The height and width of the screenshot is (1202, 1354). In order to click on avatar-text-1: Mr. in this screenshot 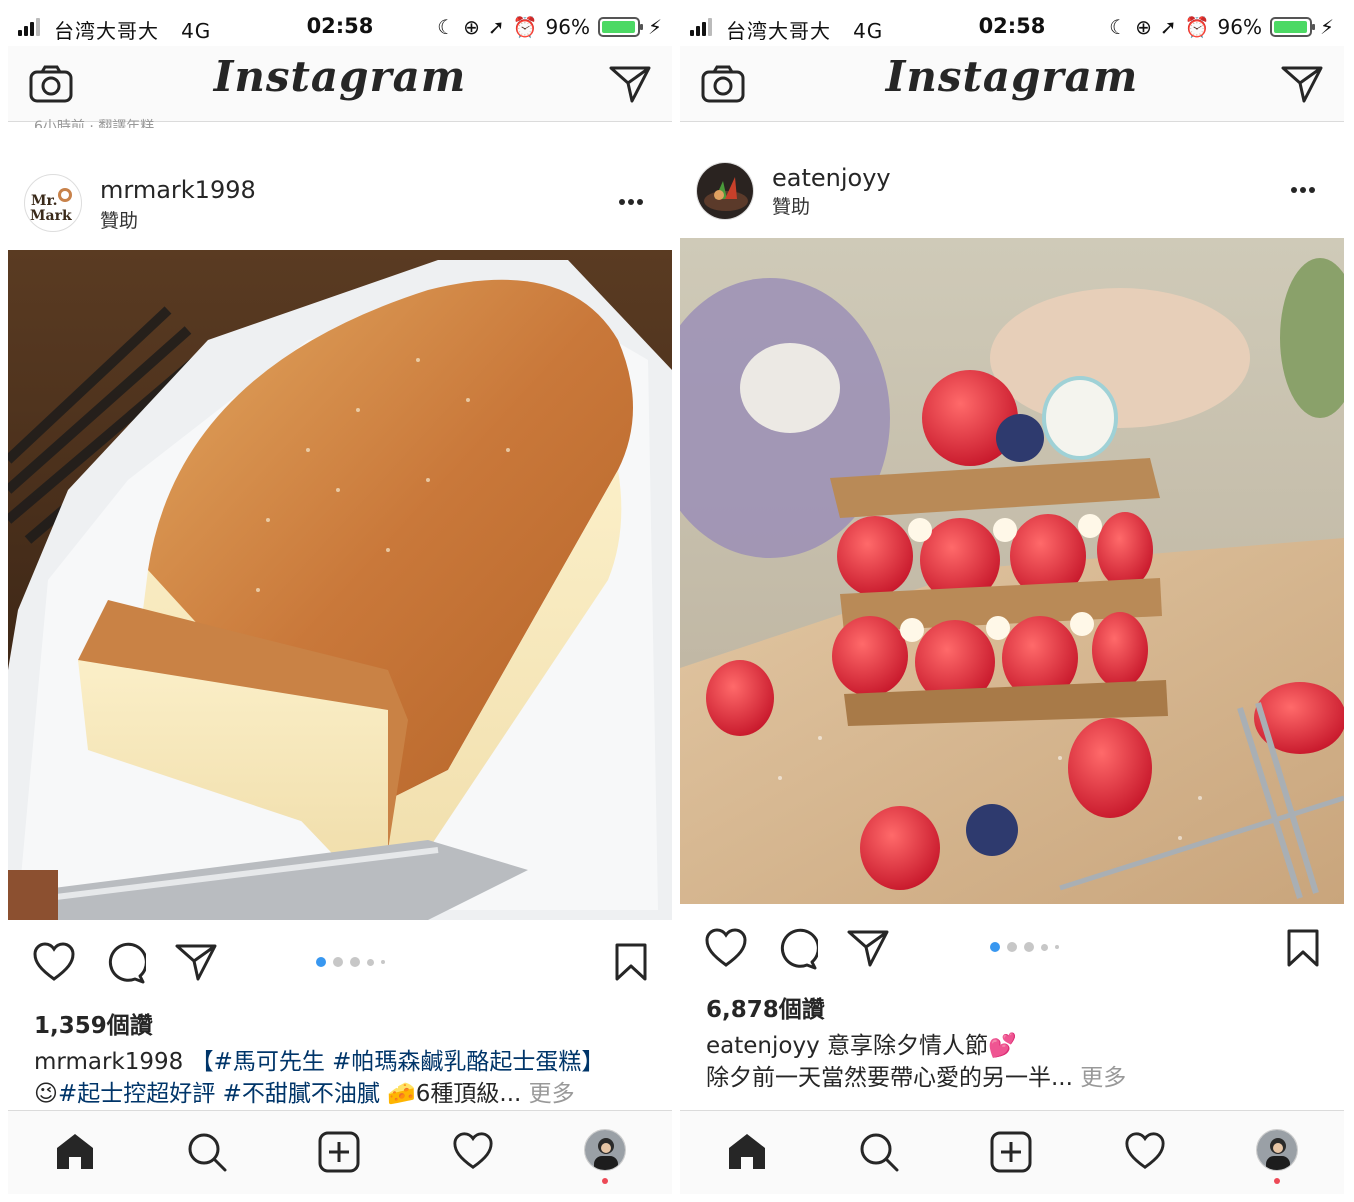, I will do `click(44, 201)`.